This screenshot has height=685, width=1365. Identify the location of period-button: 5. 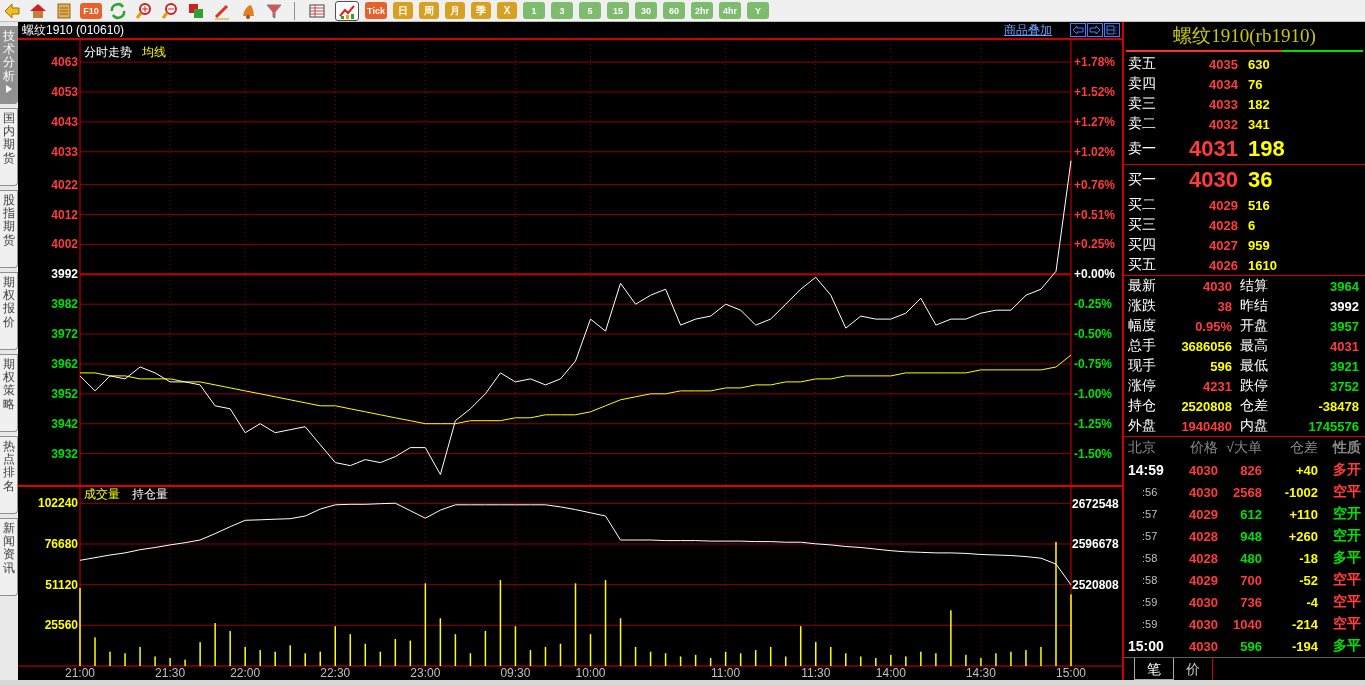
(590, 10).